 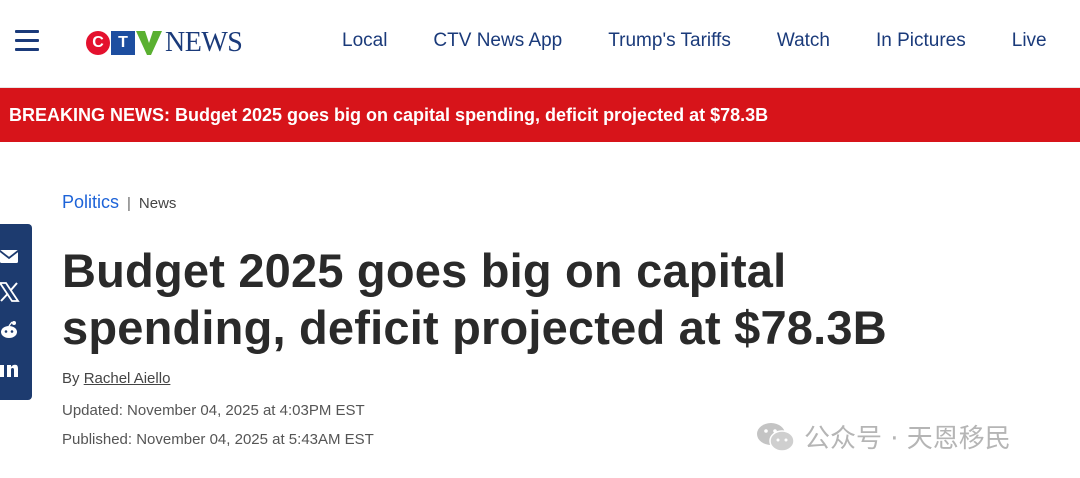 I want to click on logo-c: C, so click(x=98, y=43).